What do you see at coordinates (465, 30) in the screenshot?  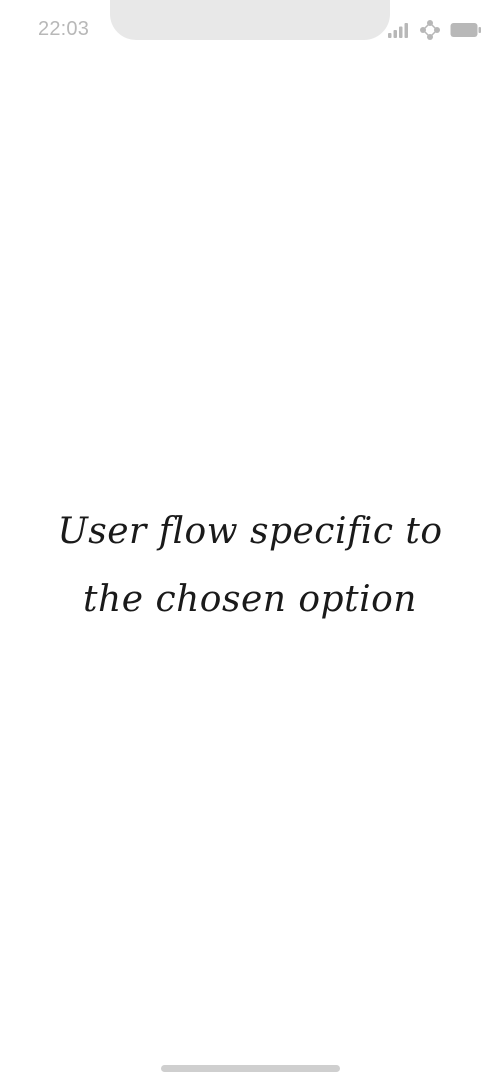 I see `battery-icon` at bounding box center [465, 30].